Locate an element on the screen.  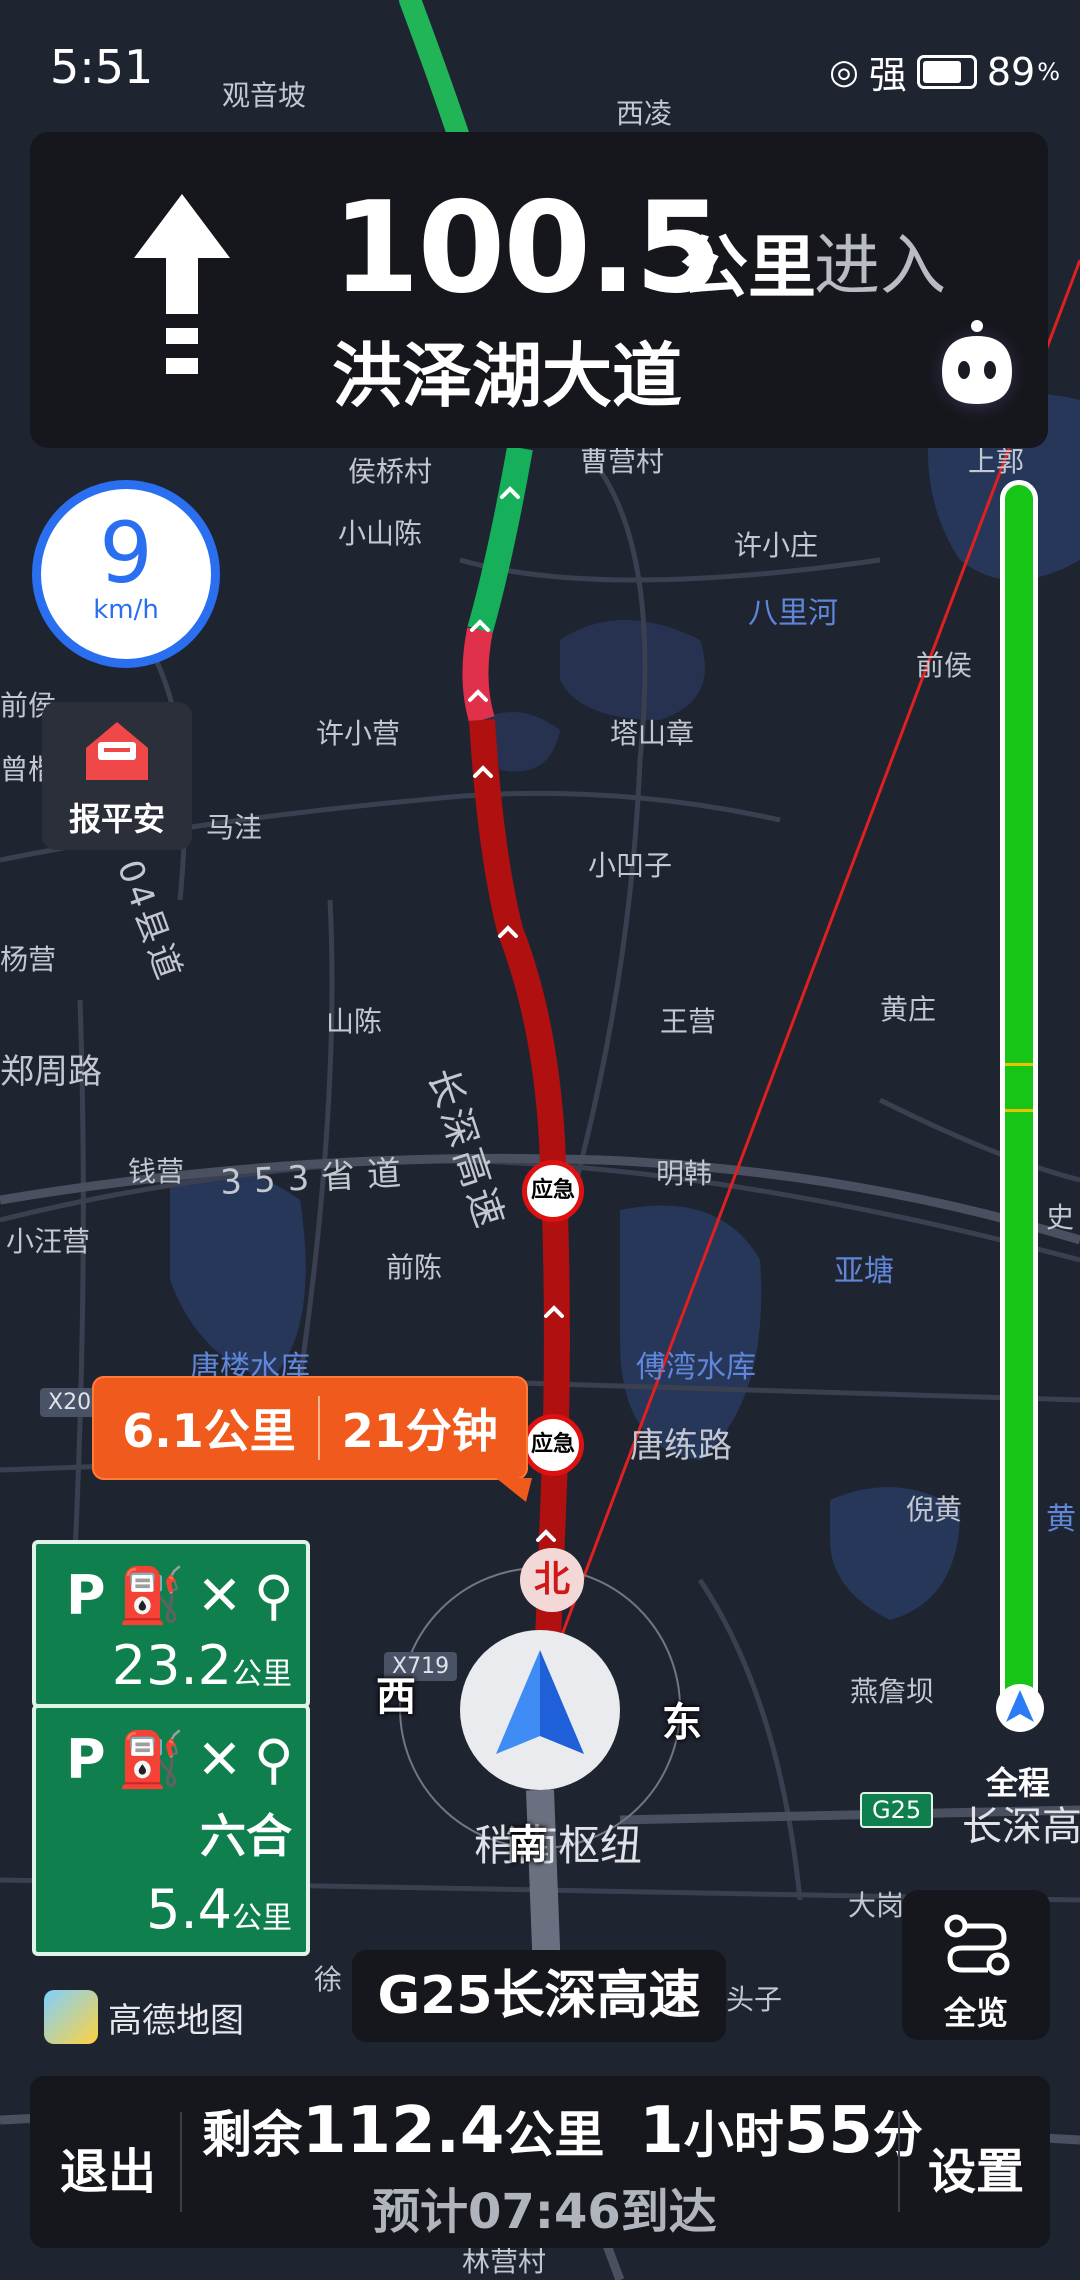
map-road-label: 353省道 is located at coordinates (317, 1178).